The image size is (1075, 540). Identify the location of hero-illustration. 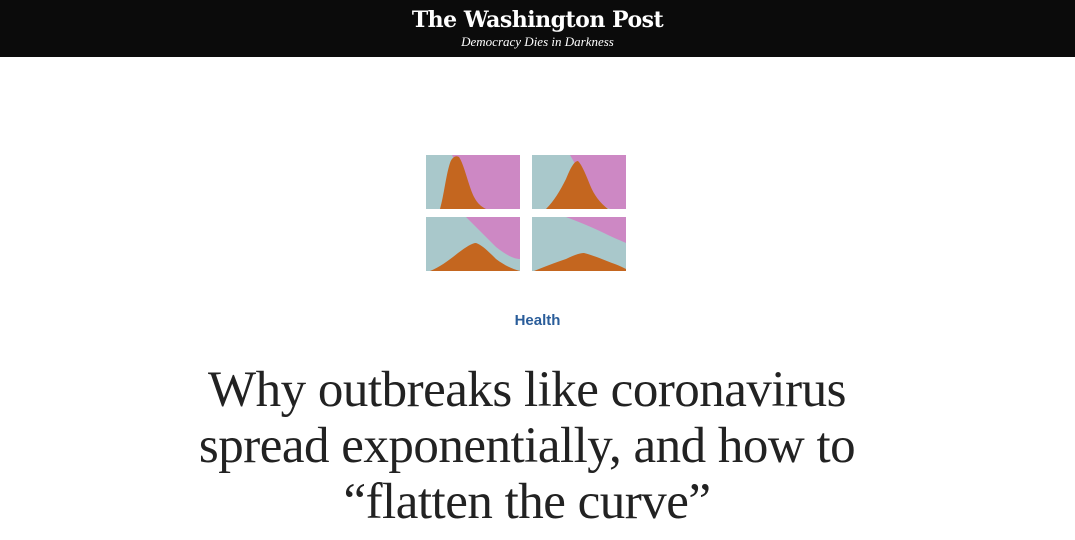
(526, 213).